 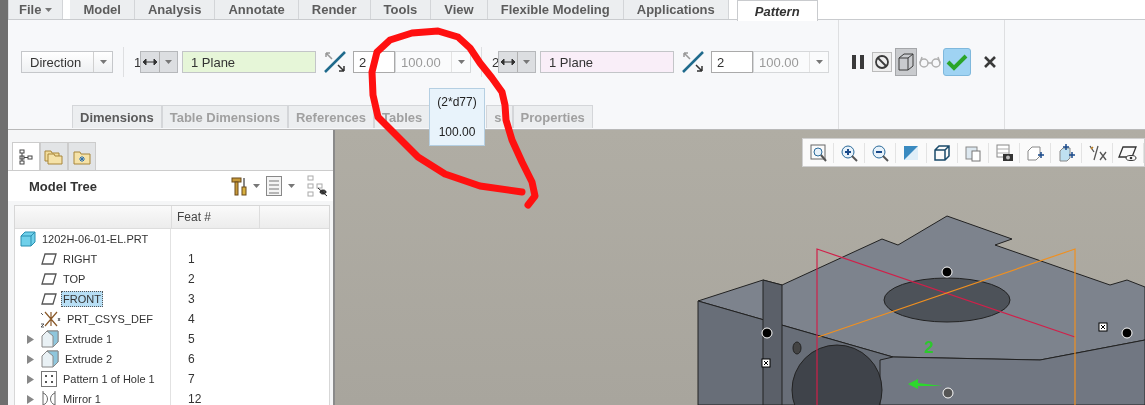 I want to click on folders-icon, so click(x=54, y=156).